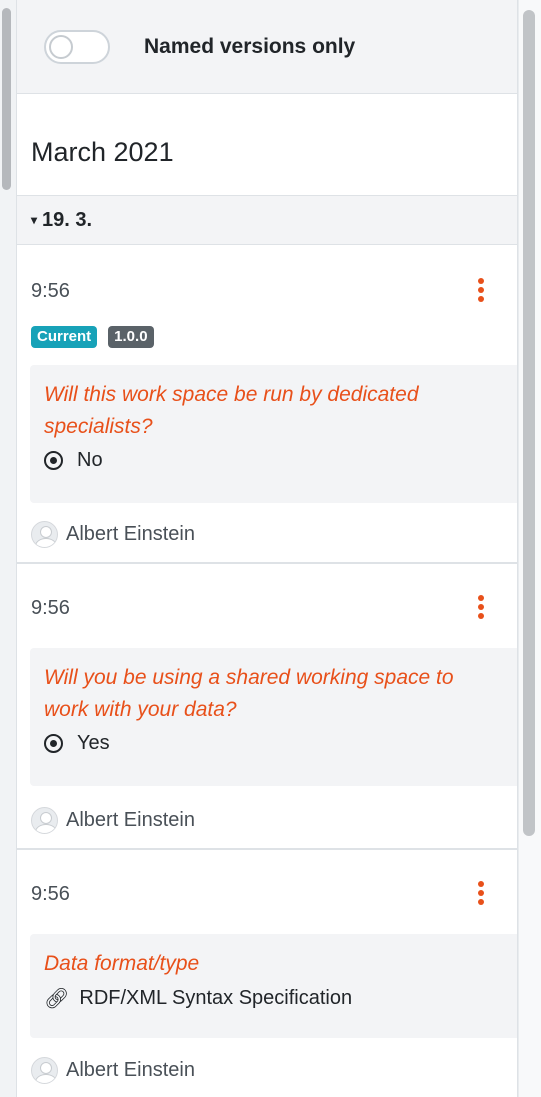 This screenshot has height=1097, width=541. Describe the element at coordinates (529, 423) in the screenshot. I see `right-scrollbar-thumb` at that location.